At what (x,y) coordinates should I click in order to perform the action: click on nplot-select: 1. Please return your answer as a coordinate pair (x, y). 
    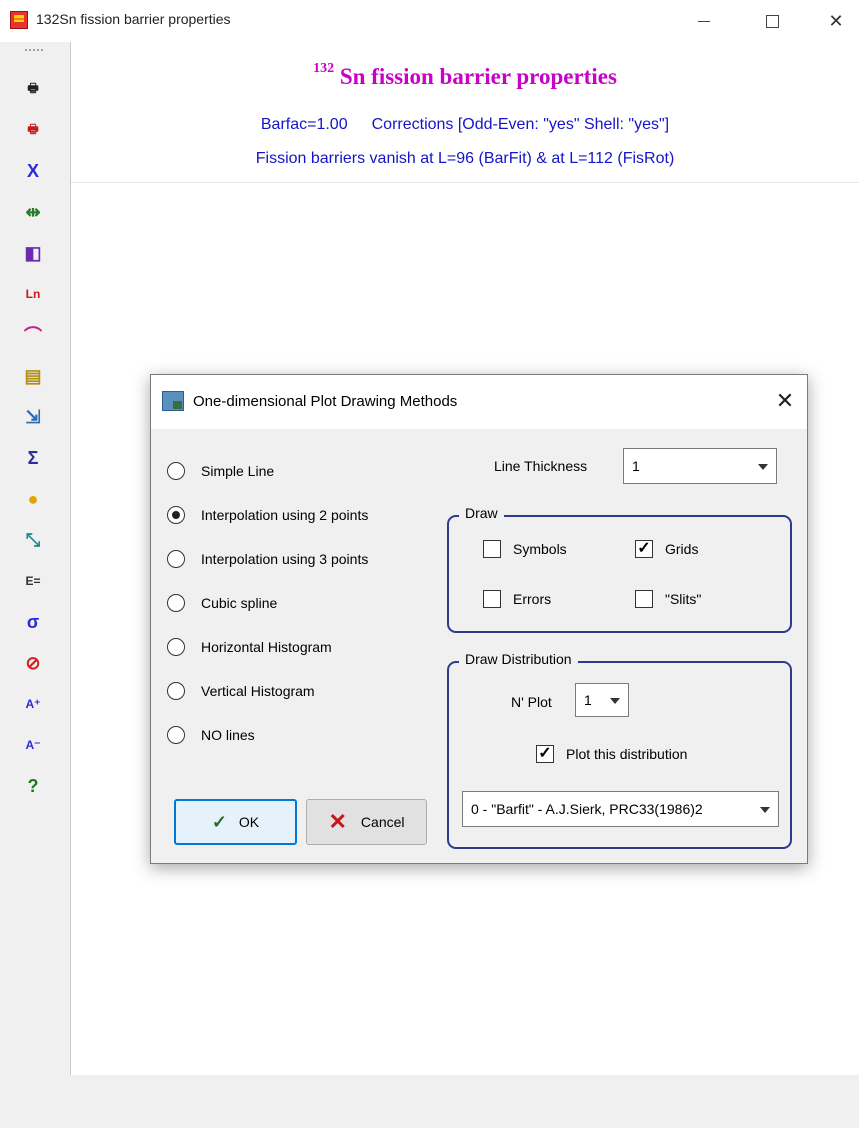
    Looking at the image, I should click on (602, 700).